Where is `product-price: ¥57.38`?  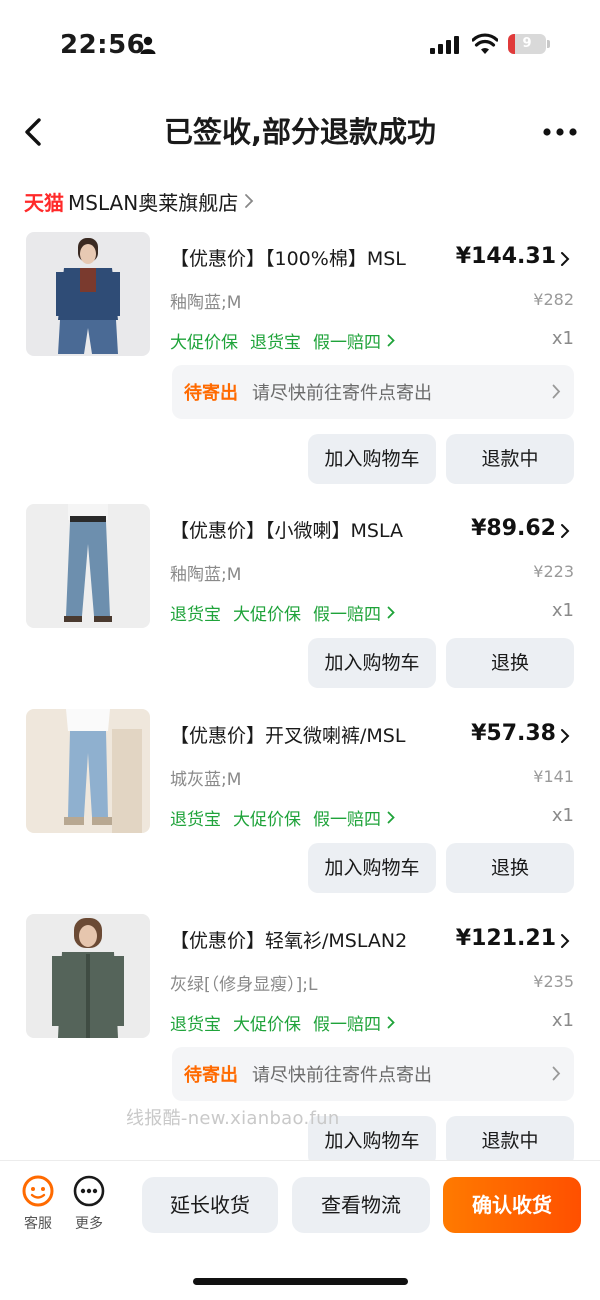
product-price: ¥57.38 is located at coordinates (513, 733).